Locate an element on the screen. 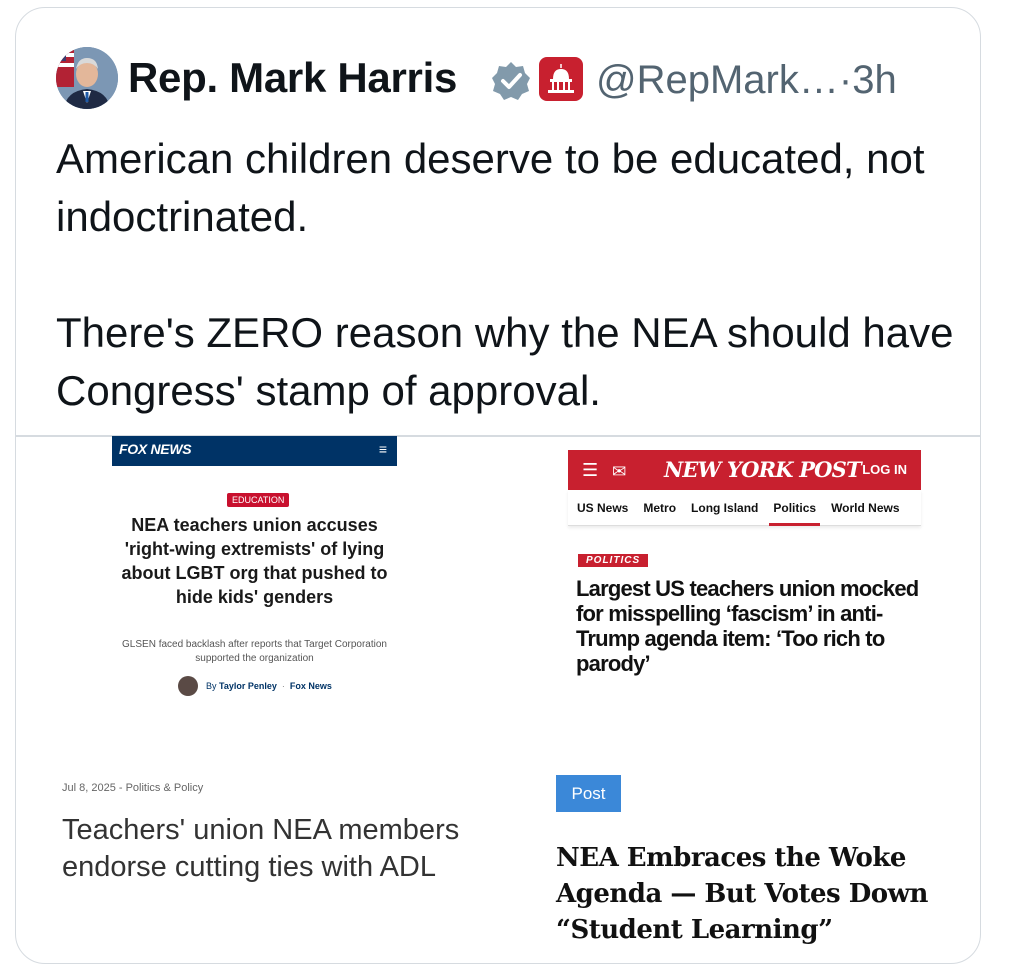  house-gop-logo is located at coordinates (561, 79).